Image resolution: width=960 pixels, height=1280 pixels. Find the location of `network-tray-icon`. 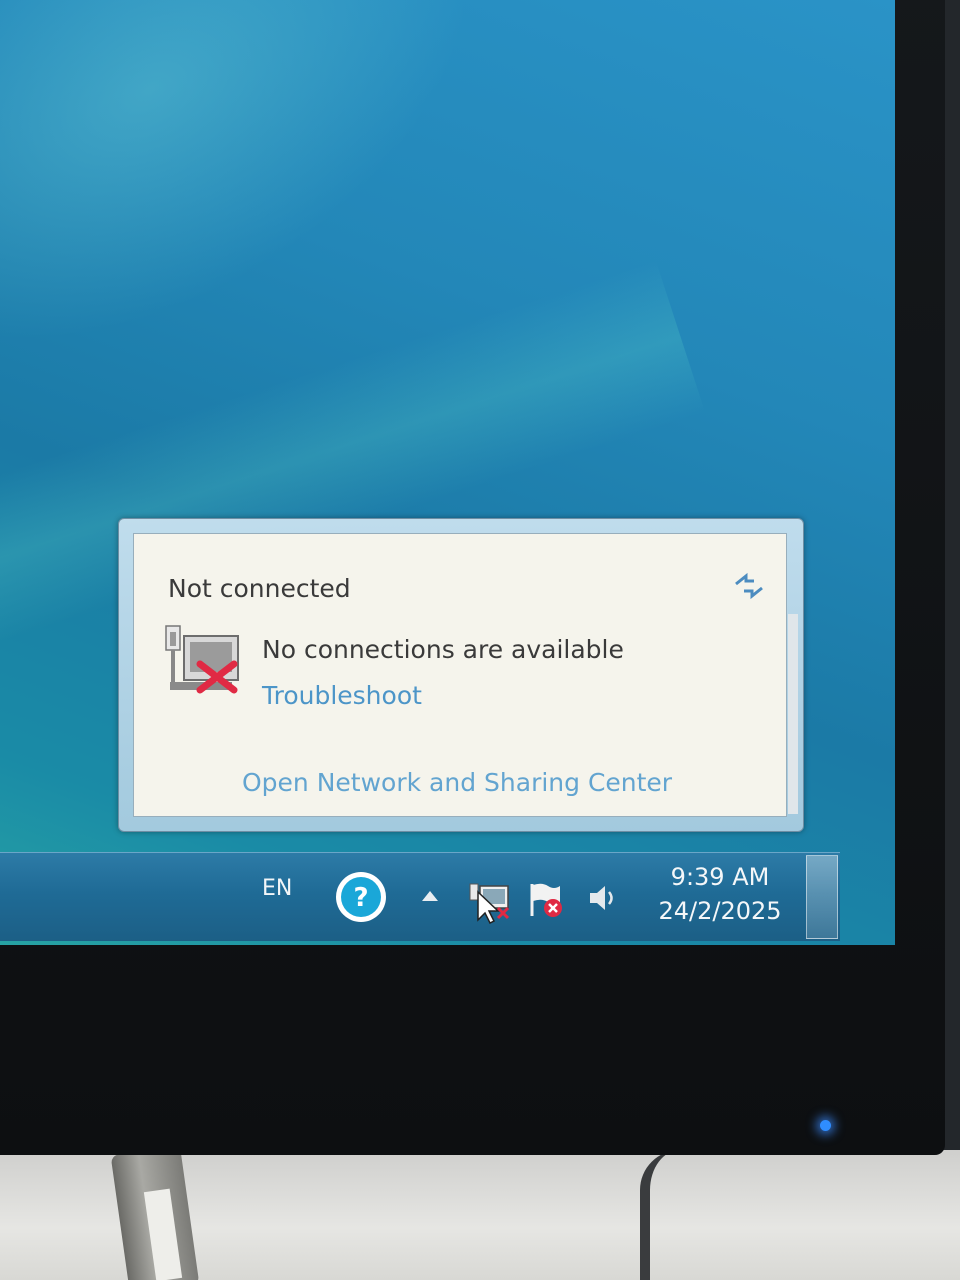

network-tray-icon is located at coordinates (489, 901).